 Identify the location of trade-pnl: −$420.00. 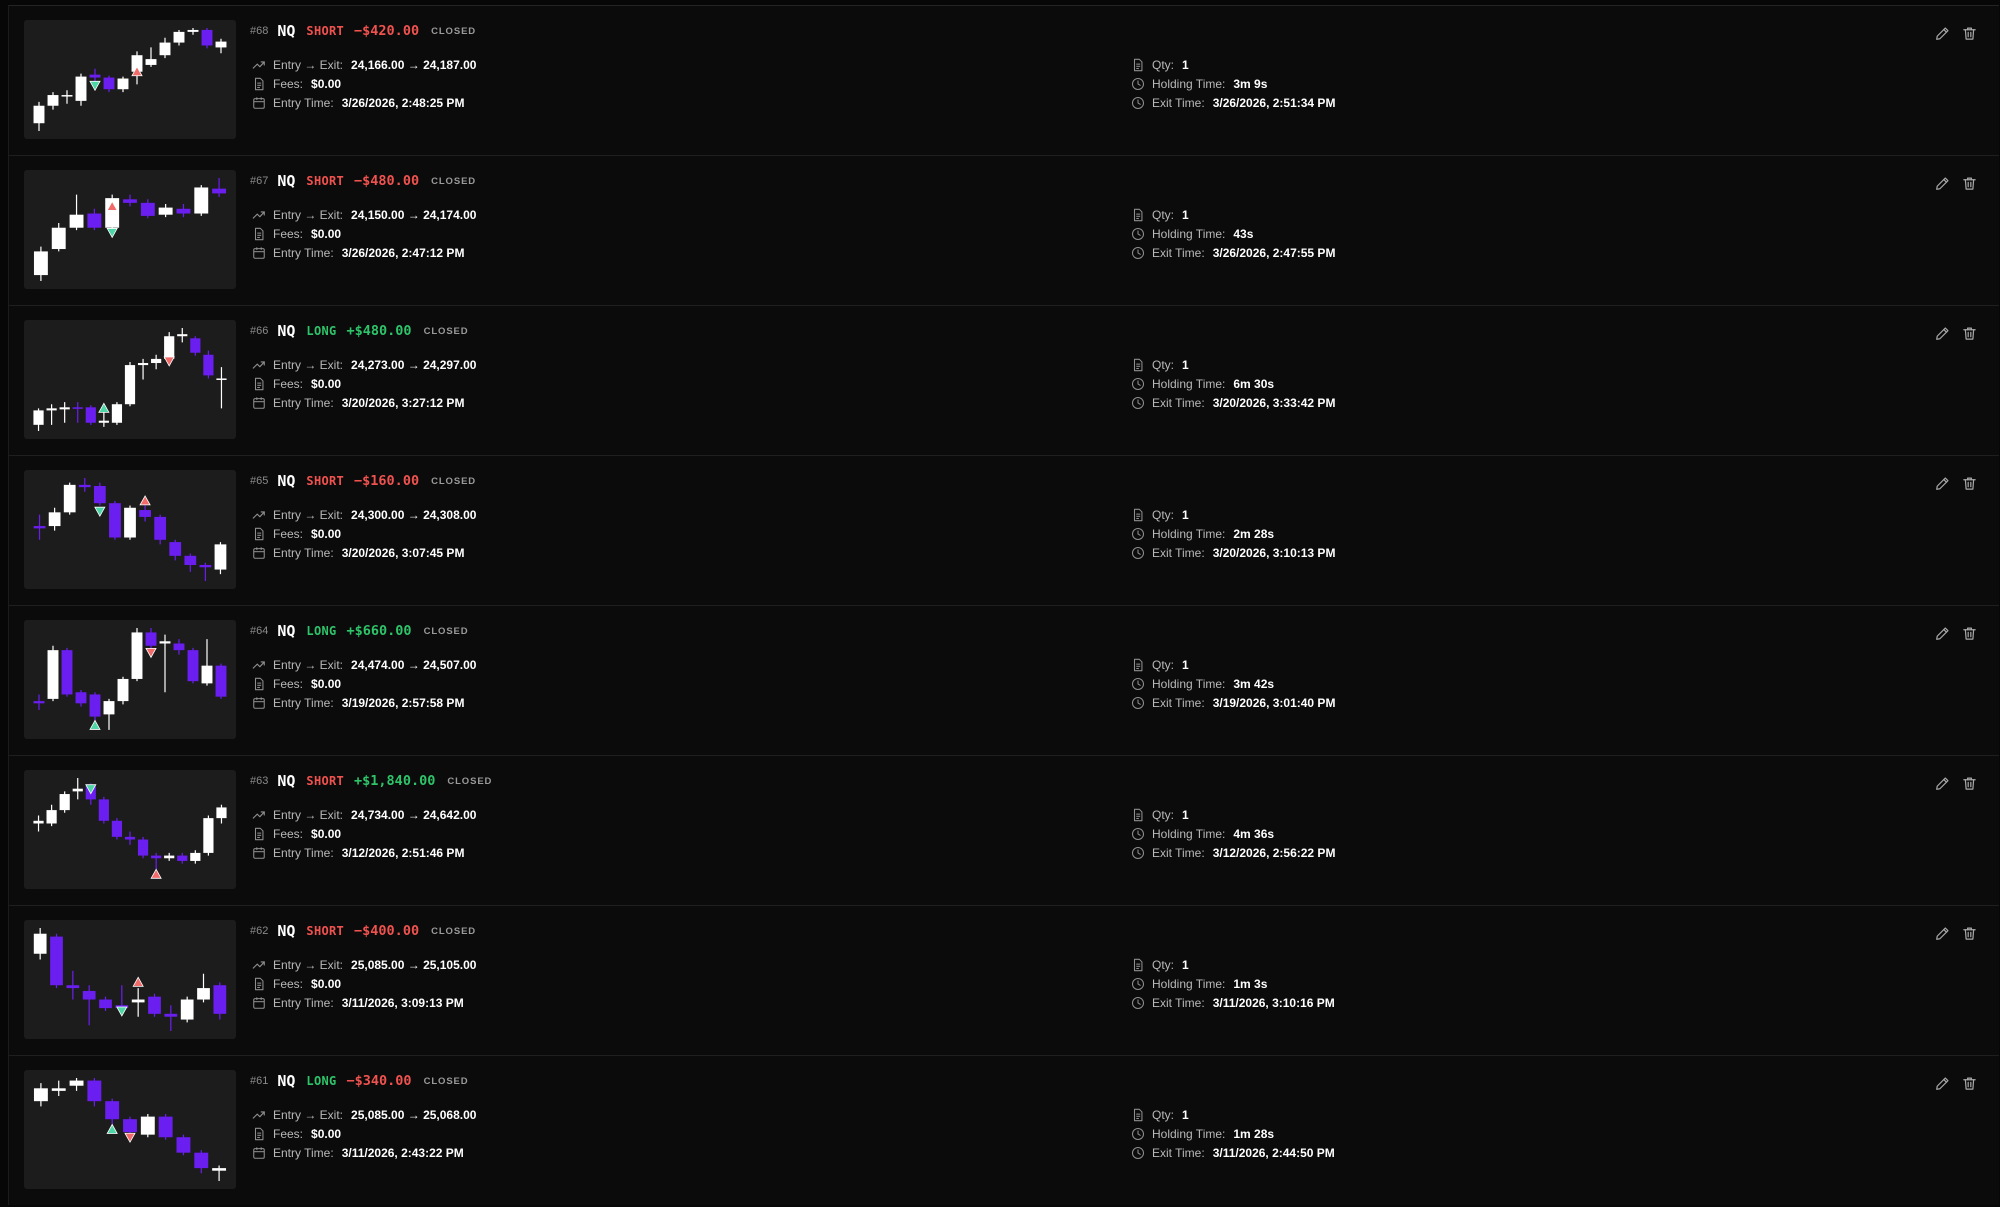
(387, 31).